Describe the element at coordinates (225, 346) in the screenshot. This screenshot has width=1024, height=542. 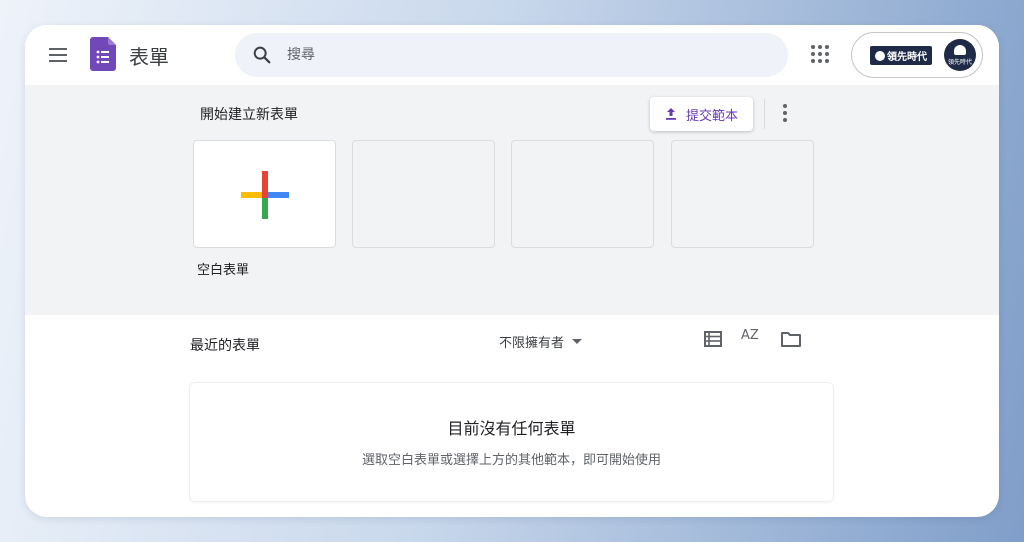
I see `recent-forms-title: 最近的表單` at that location.